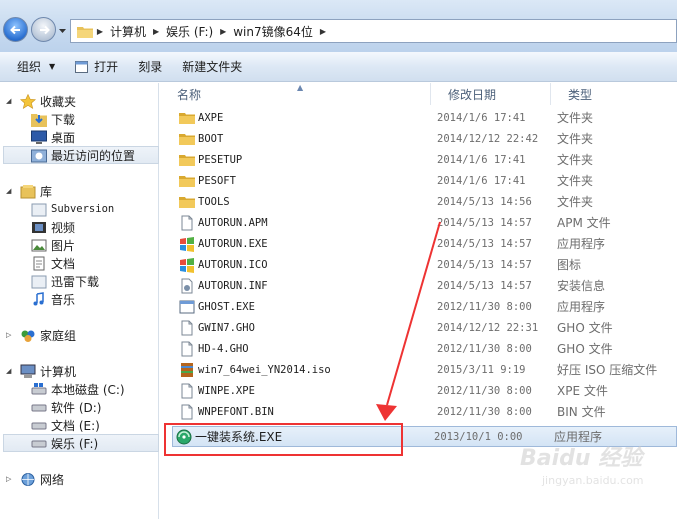 The height and width of the screenshot is (519, 677). Describe the element at coordinates (38, 298) in the screenshot. I see `music-note-icon` at that location.